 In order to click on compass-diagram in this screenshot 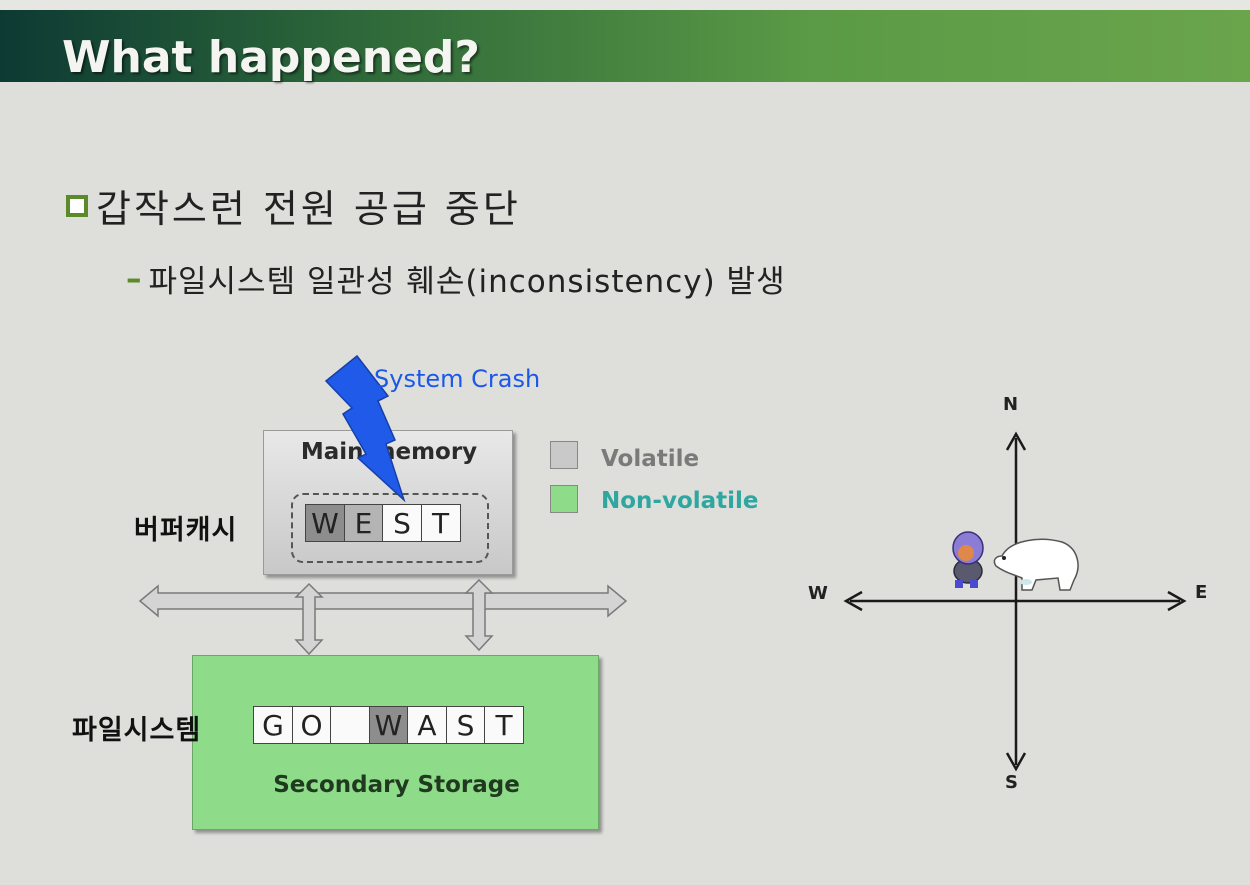, I will do `click(1015, 601)`.